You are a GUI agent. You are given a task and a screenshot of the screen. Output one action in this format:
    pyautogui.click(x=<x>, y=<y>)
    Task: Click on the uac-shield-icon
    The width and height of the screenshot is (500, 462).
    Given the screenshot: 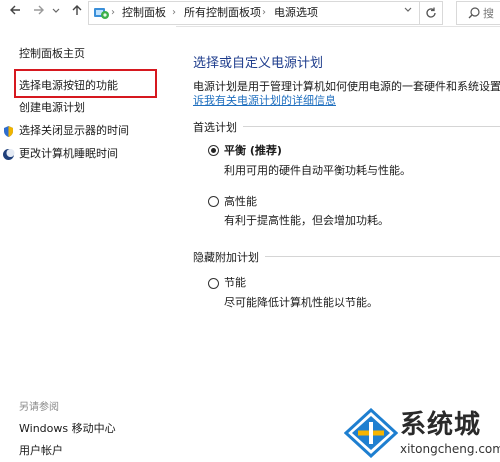 What is the action you would take?
    pyautogui.click(x=8, y=130)
    